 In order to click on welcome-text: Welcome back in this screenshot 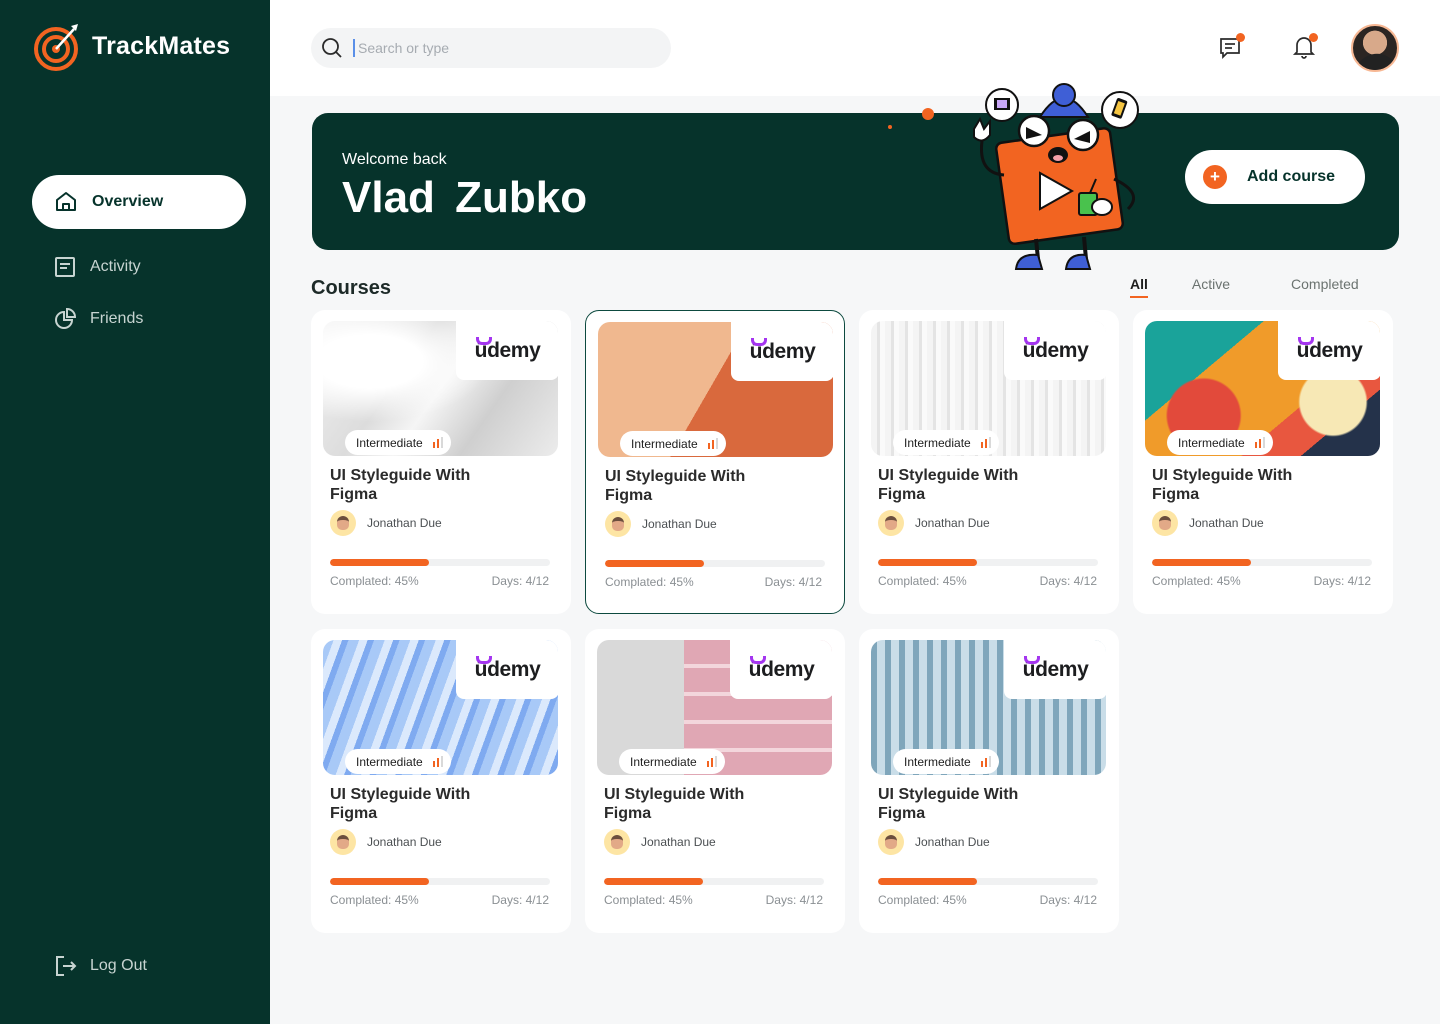, I will do `click(394, 159)`.